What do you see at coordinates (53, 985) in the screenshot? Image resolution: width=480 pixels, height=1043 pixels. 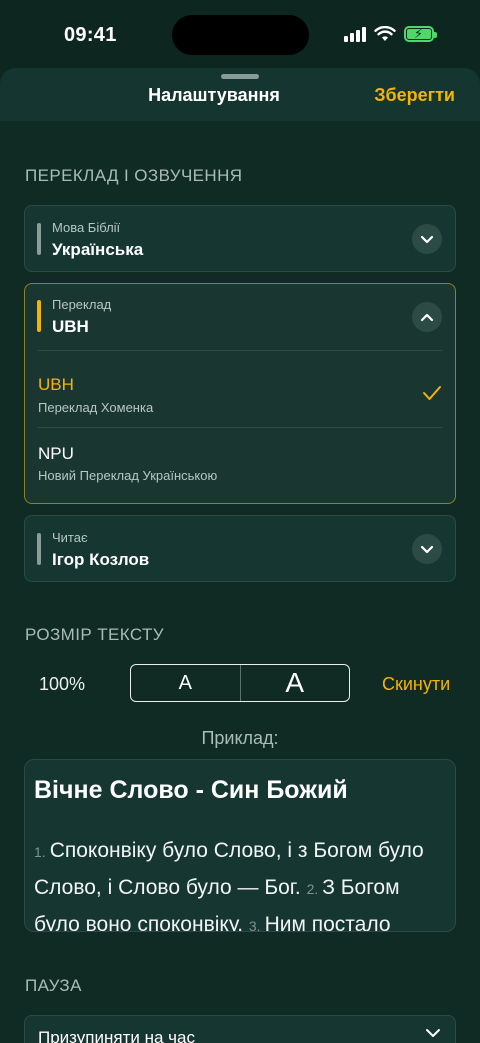 I see `section-label-pause: ПАУЗА` at bounding box center [53, 985].